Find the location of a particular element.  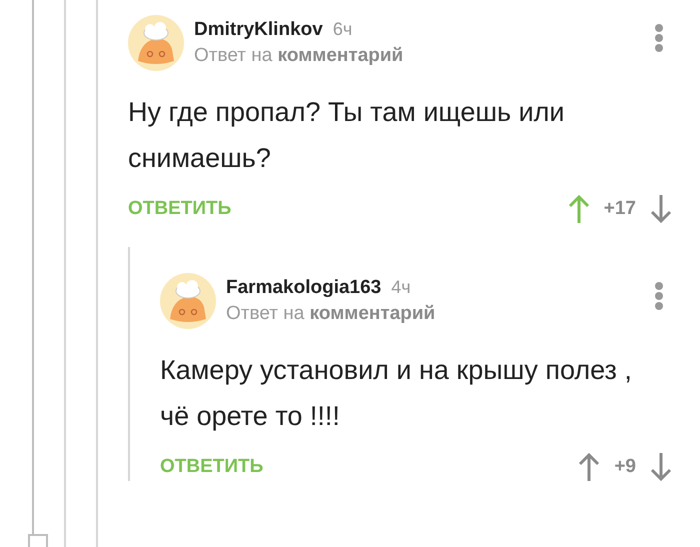

comment-time: 6ч is located at coordinates (342, 29).